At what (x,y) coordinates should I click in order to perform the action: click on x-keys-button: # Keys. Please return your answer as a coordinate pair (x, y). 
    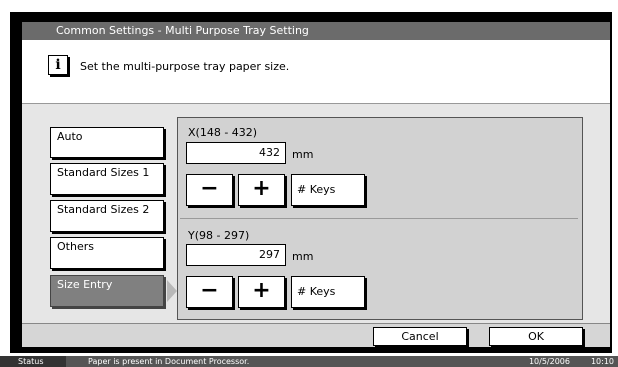
    Looking at the image, I should click on (328, 190).